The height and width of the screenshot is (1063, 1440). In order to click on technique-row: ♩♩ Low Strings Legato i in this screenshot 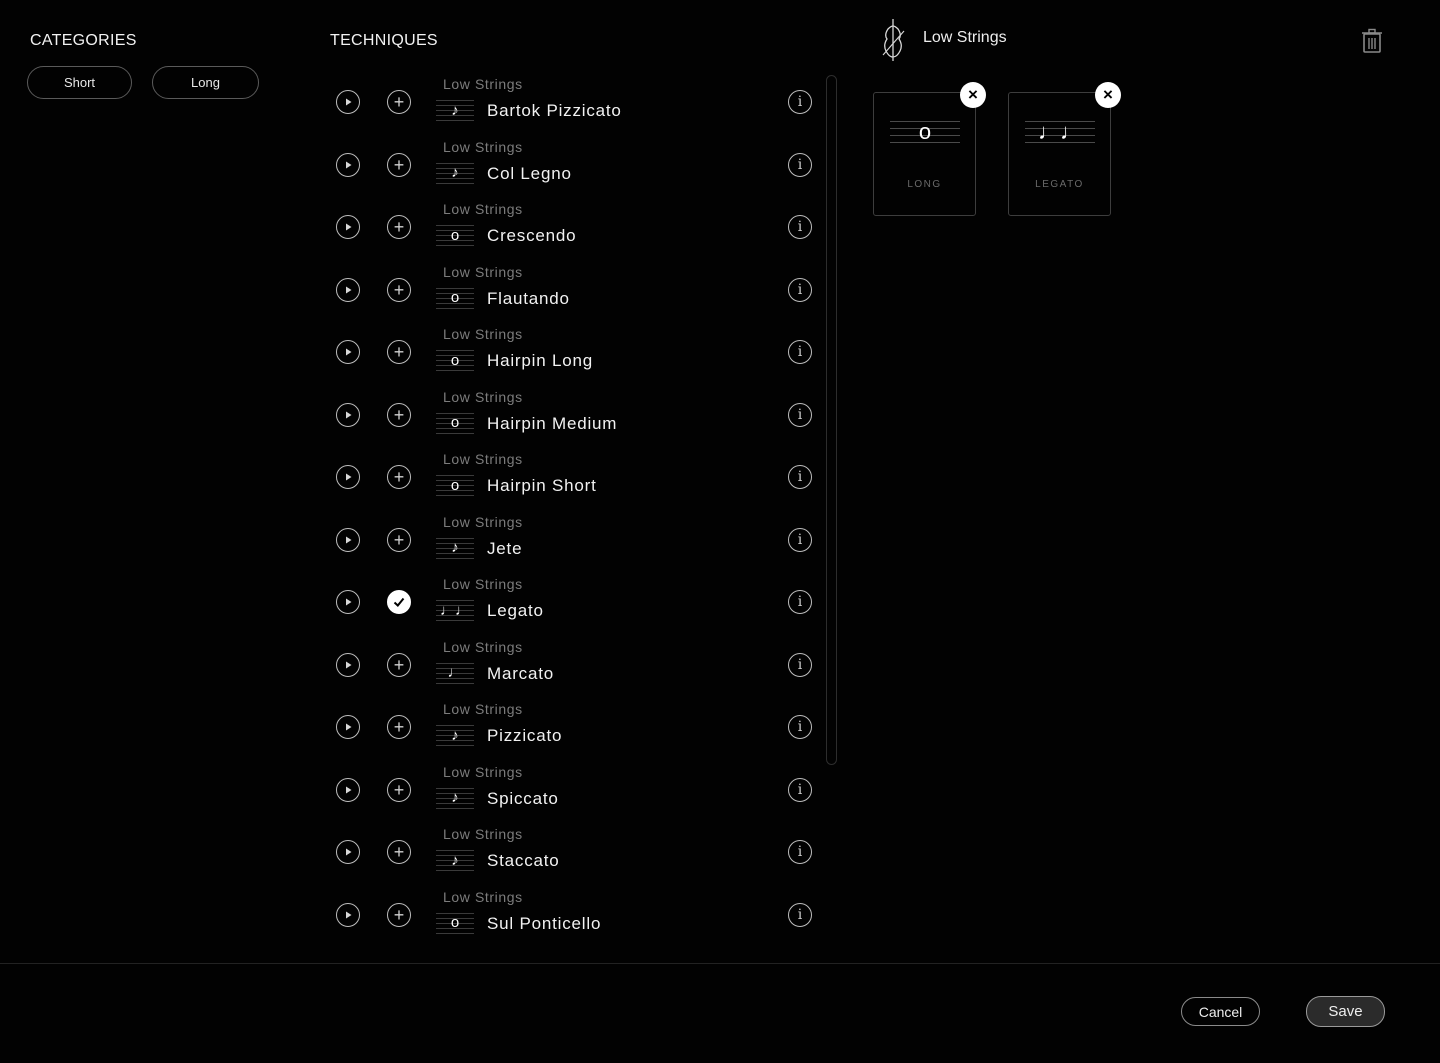, I will do `click(575, 603)`.